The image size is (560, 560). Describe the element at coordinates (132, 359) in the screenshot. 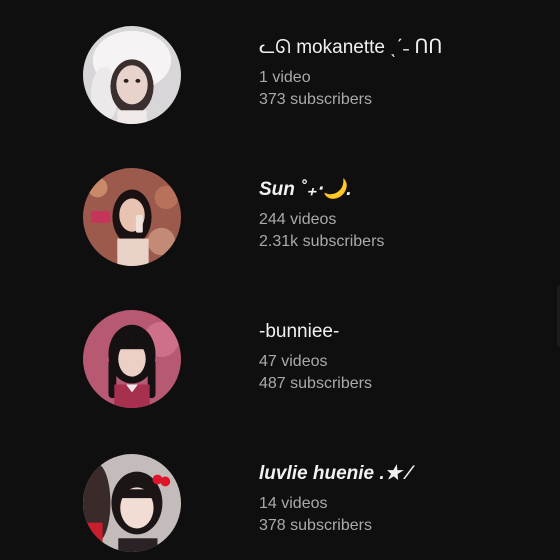

I see `avatar-girl-pink-icon` at that location.